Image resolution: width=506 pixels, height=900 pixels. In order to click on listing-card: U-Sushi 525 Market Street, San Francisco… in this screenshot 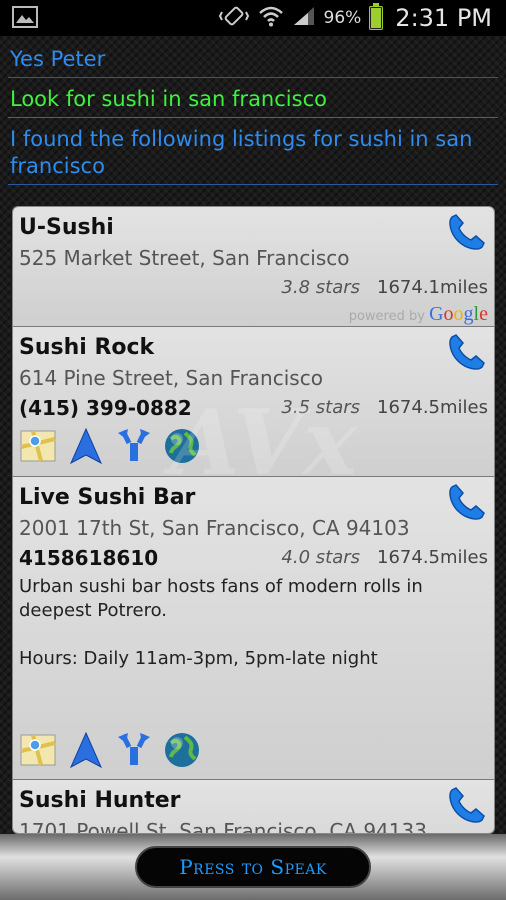, I will do `click(253, 267)`.